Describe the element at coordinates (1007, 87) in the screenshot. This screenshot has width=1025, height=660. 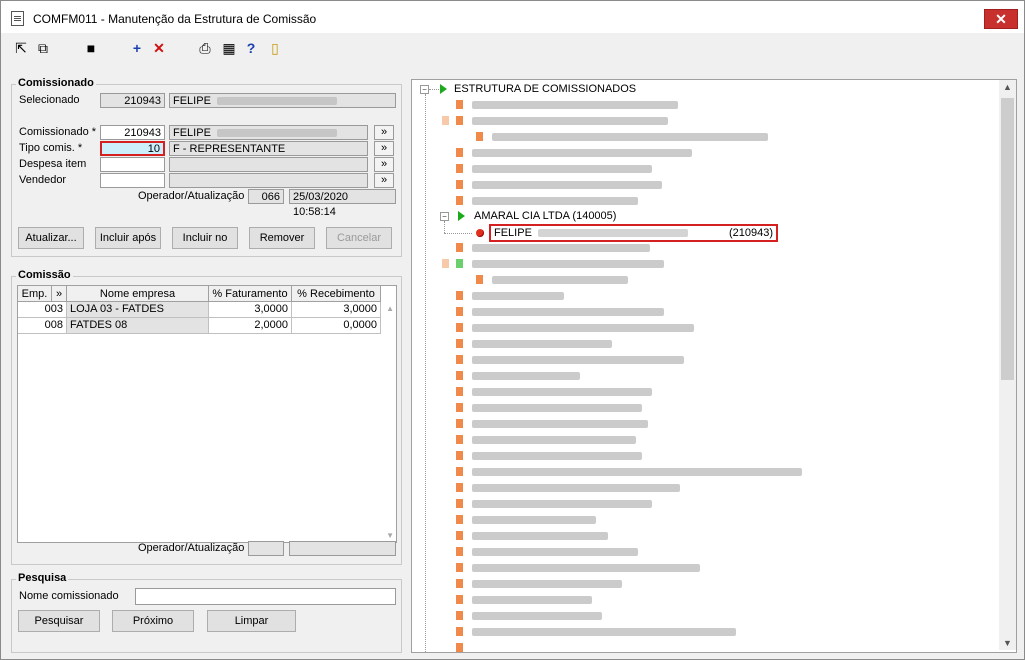
I see `scroll-up-icon: ▲` at that location.